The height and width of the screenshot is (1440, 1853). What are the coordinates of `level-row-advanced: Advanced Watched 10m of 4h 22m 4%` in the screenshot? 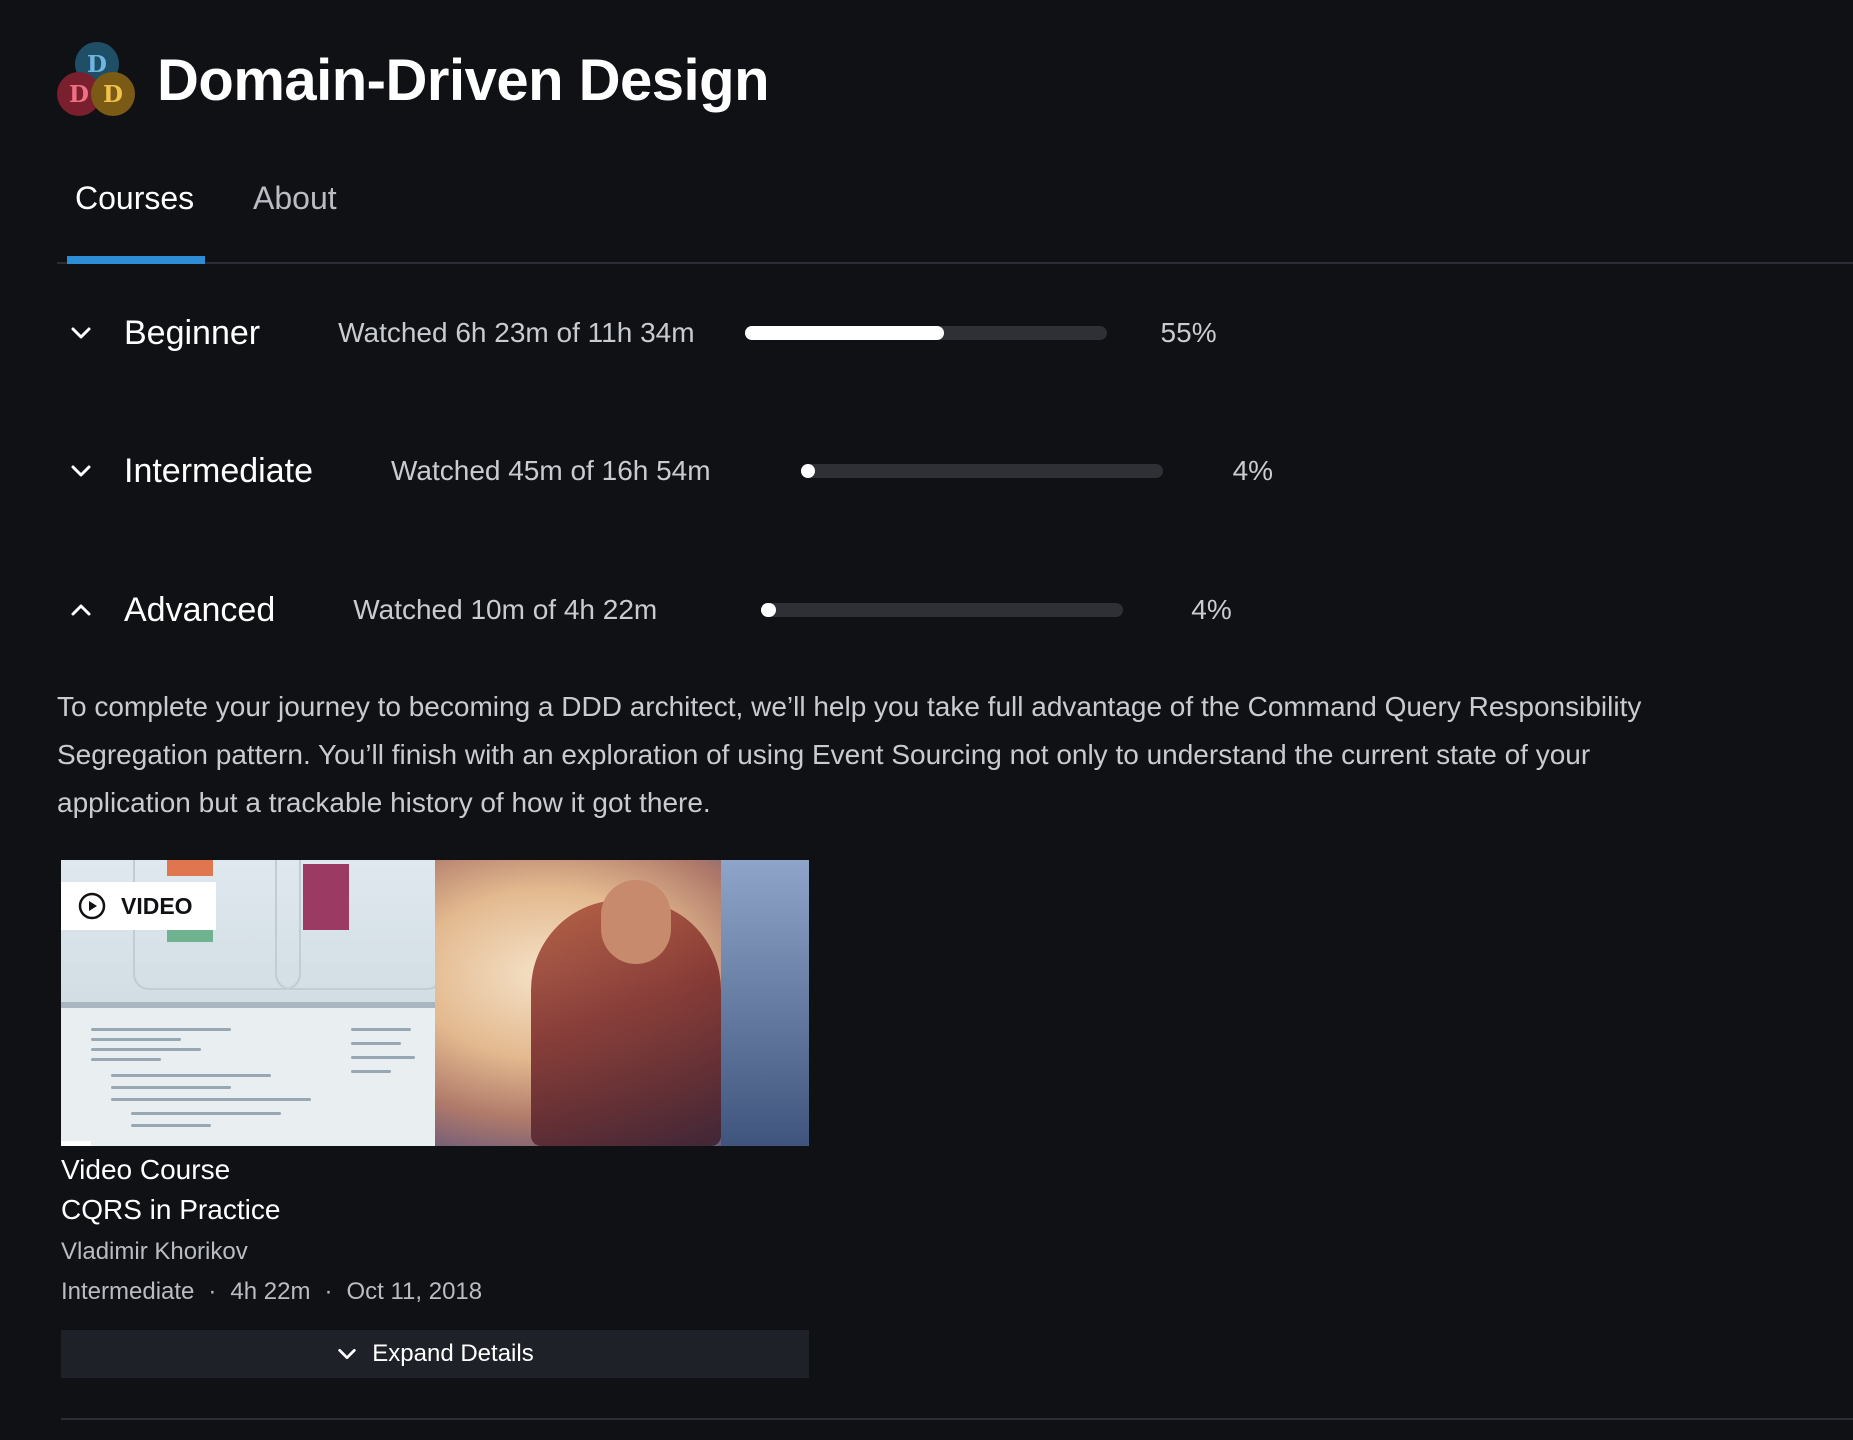 It's located at (644, 610).